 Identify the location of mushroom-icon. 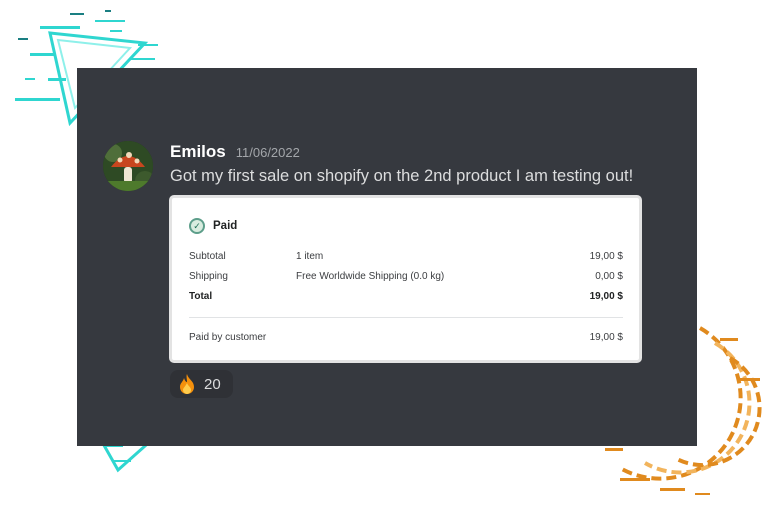
(128, 166).